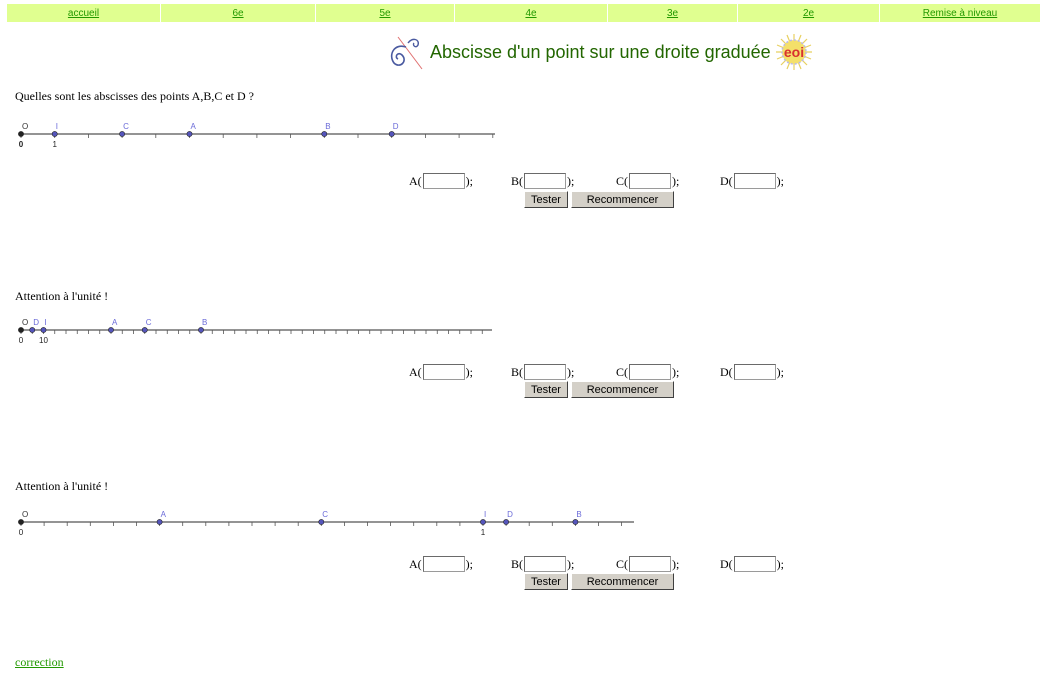 This screenshot has width=1043, height=675. I want to click on nav-link-remise-a-niveau: Remise à niveau, so click(960, 13).